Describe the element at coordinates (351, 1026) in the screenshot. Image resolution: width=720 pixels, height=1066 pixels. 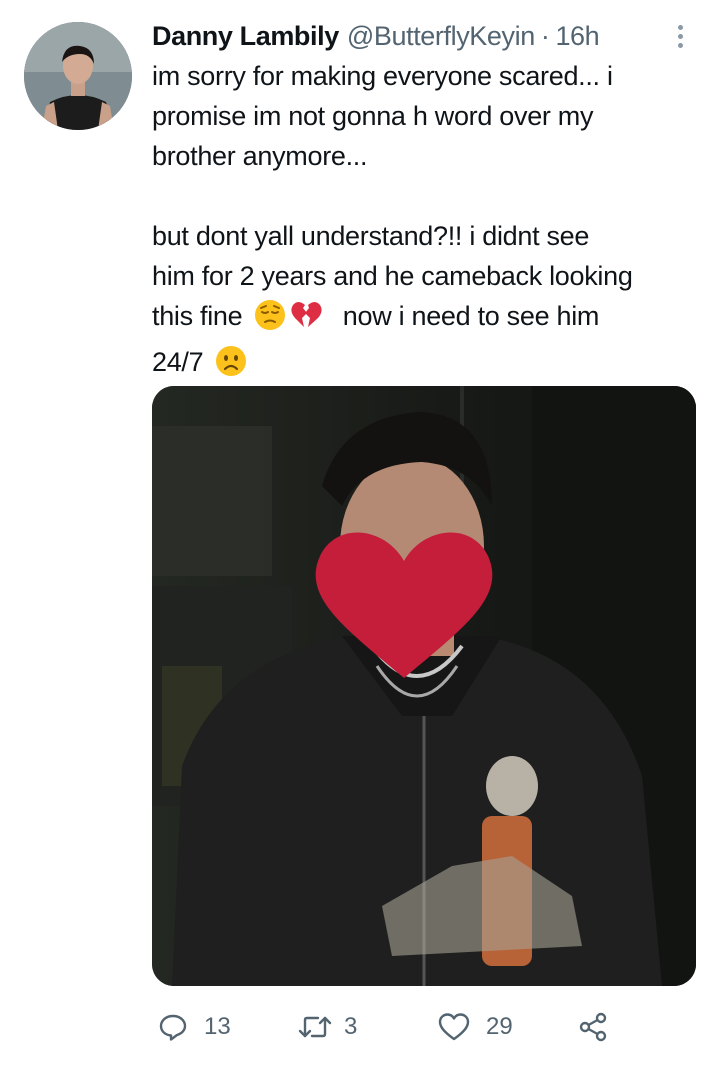
I see `retweet-count: 3` at that location.